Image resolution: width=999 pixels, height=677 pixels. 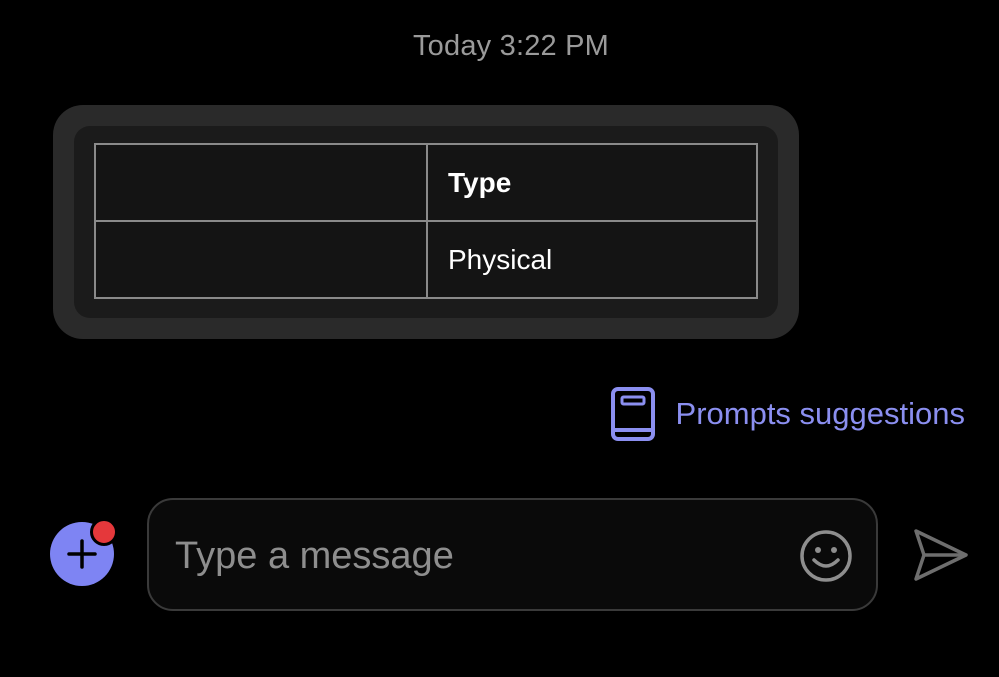 I want to click on send-button, so click(x=940, y=555).